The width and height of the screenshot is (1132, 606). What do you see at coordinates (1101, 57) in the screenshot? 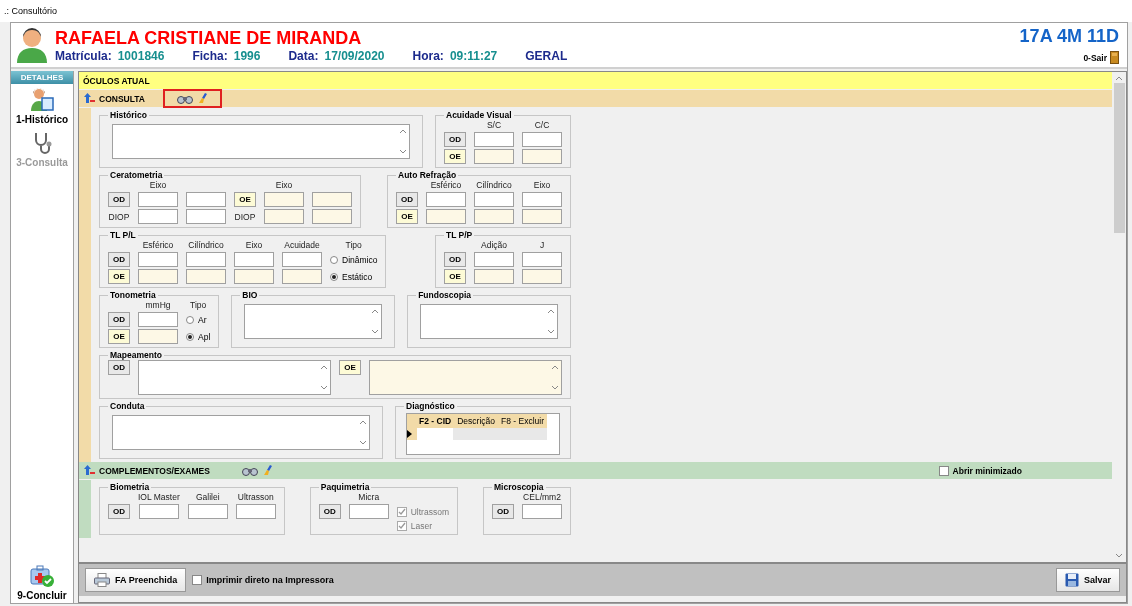
I see `exit-button: 0-Sair` at bounding box center [1101, 57].